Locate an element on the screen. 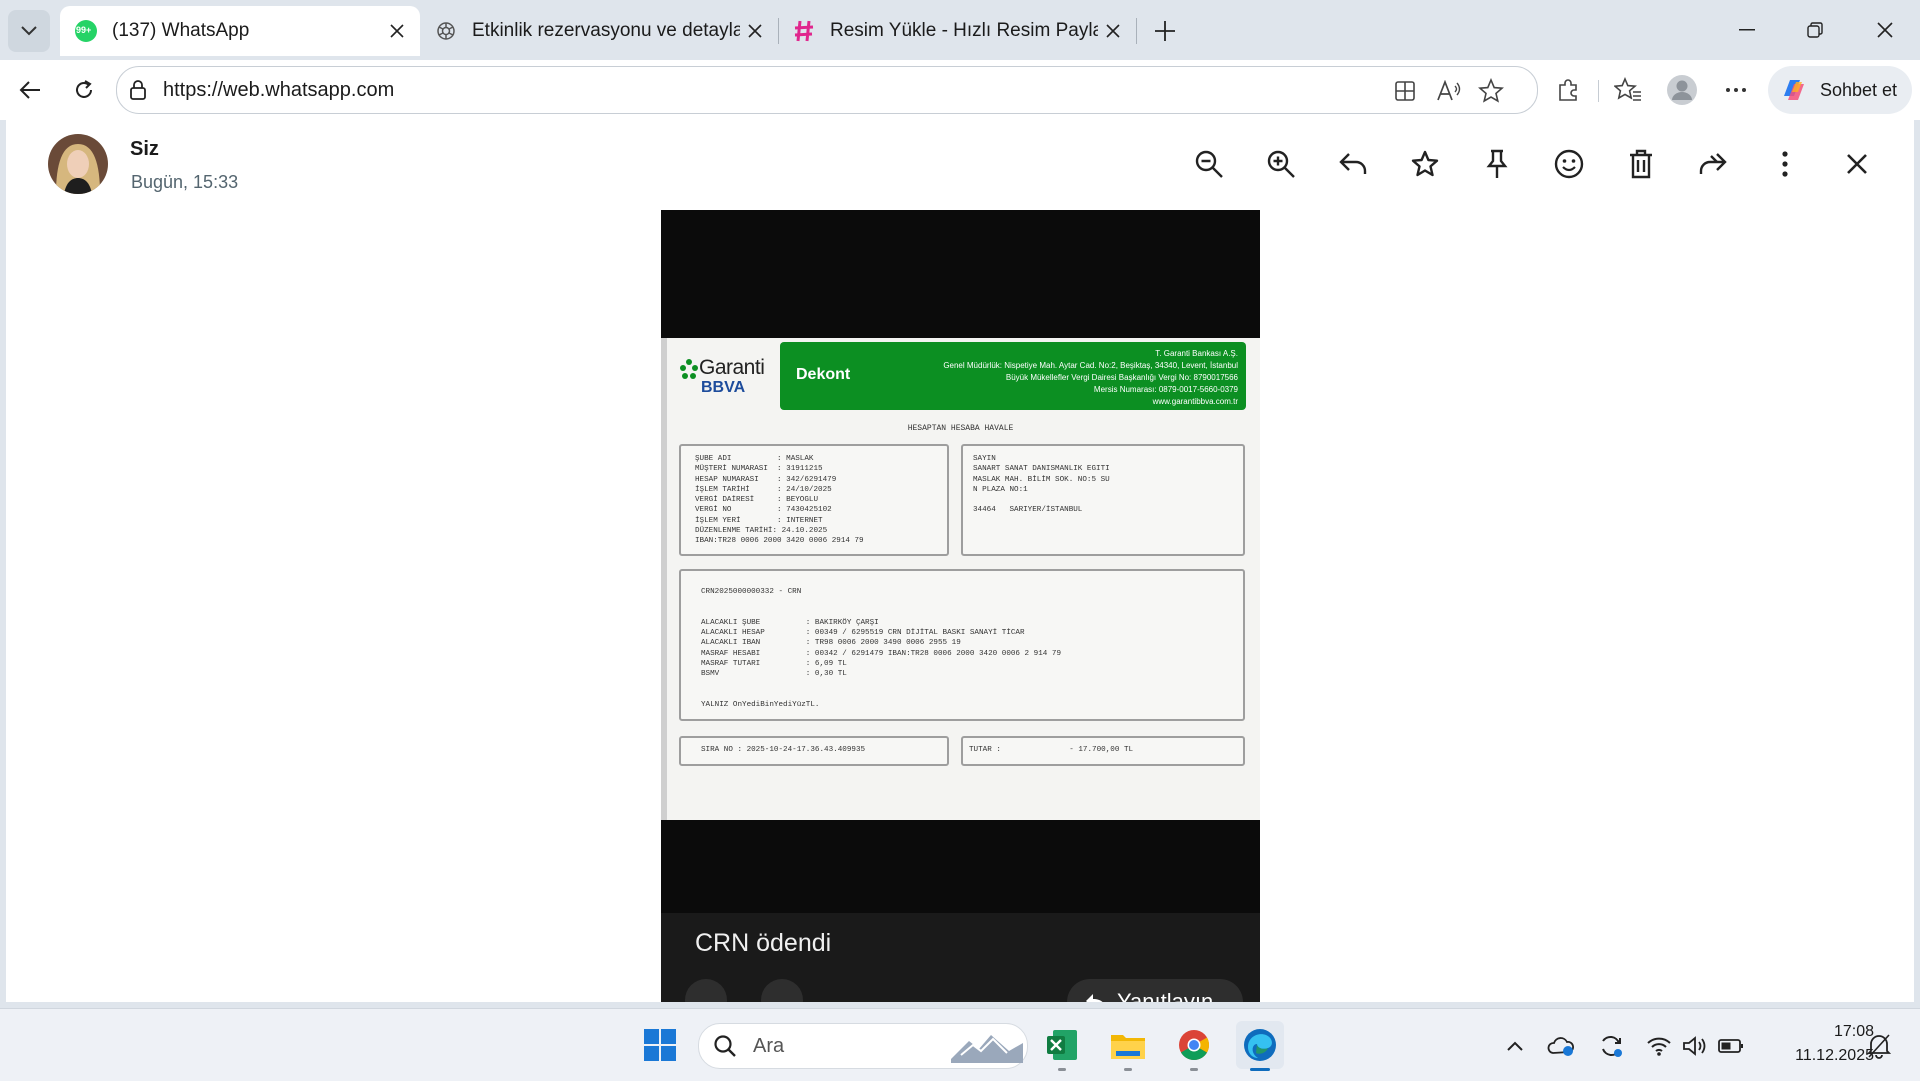 The height and width of the screenshot is (1081, 1920). tray-sync is located at coordinates (1611, 1046).